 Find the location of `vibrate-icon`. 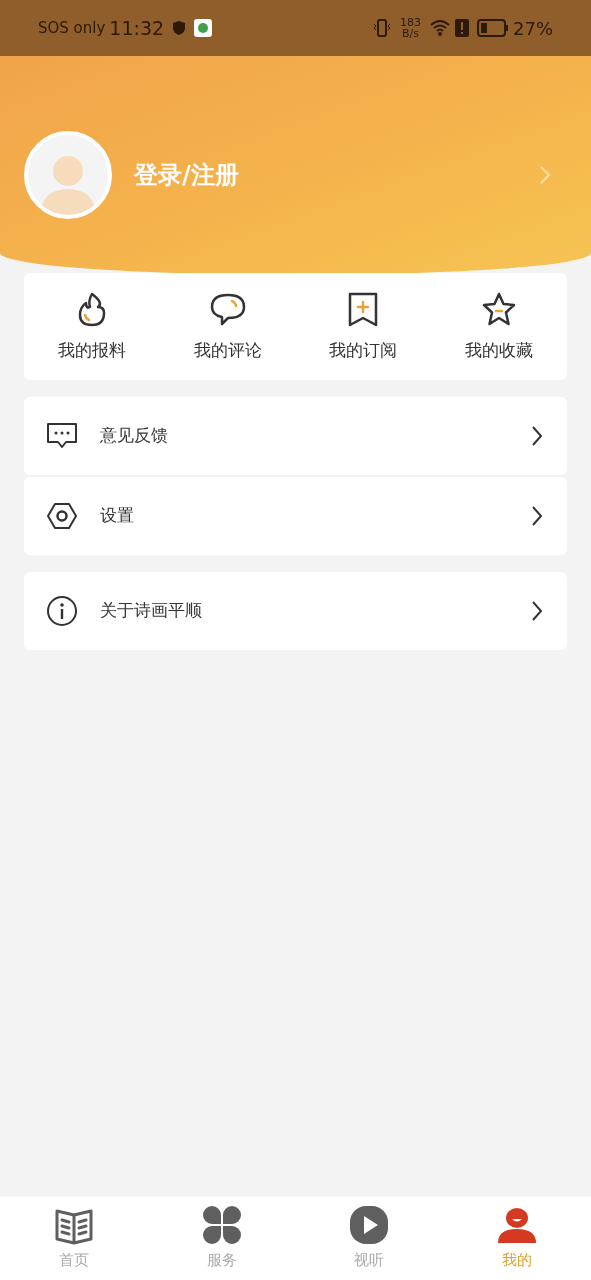

vibrate-icon is located at coordinates (382, 28).